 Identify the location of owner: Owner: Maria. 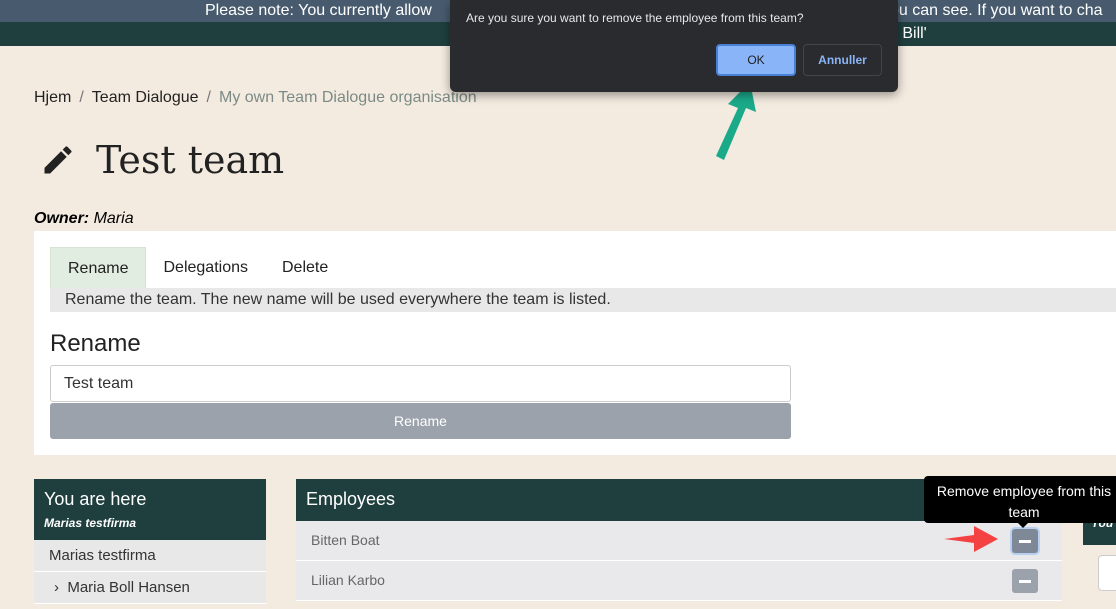
(84, 219).